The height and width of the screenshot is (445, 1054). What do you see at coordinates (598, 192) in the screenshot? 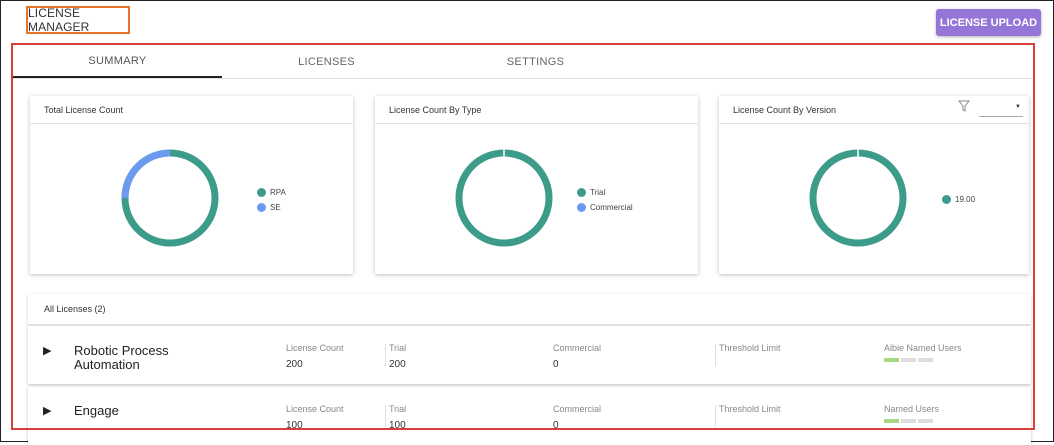
I see `legend-label: Trial` at bounding box center [598, 192].